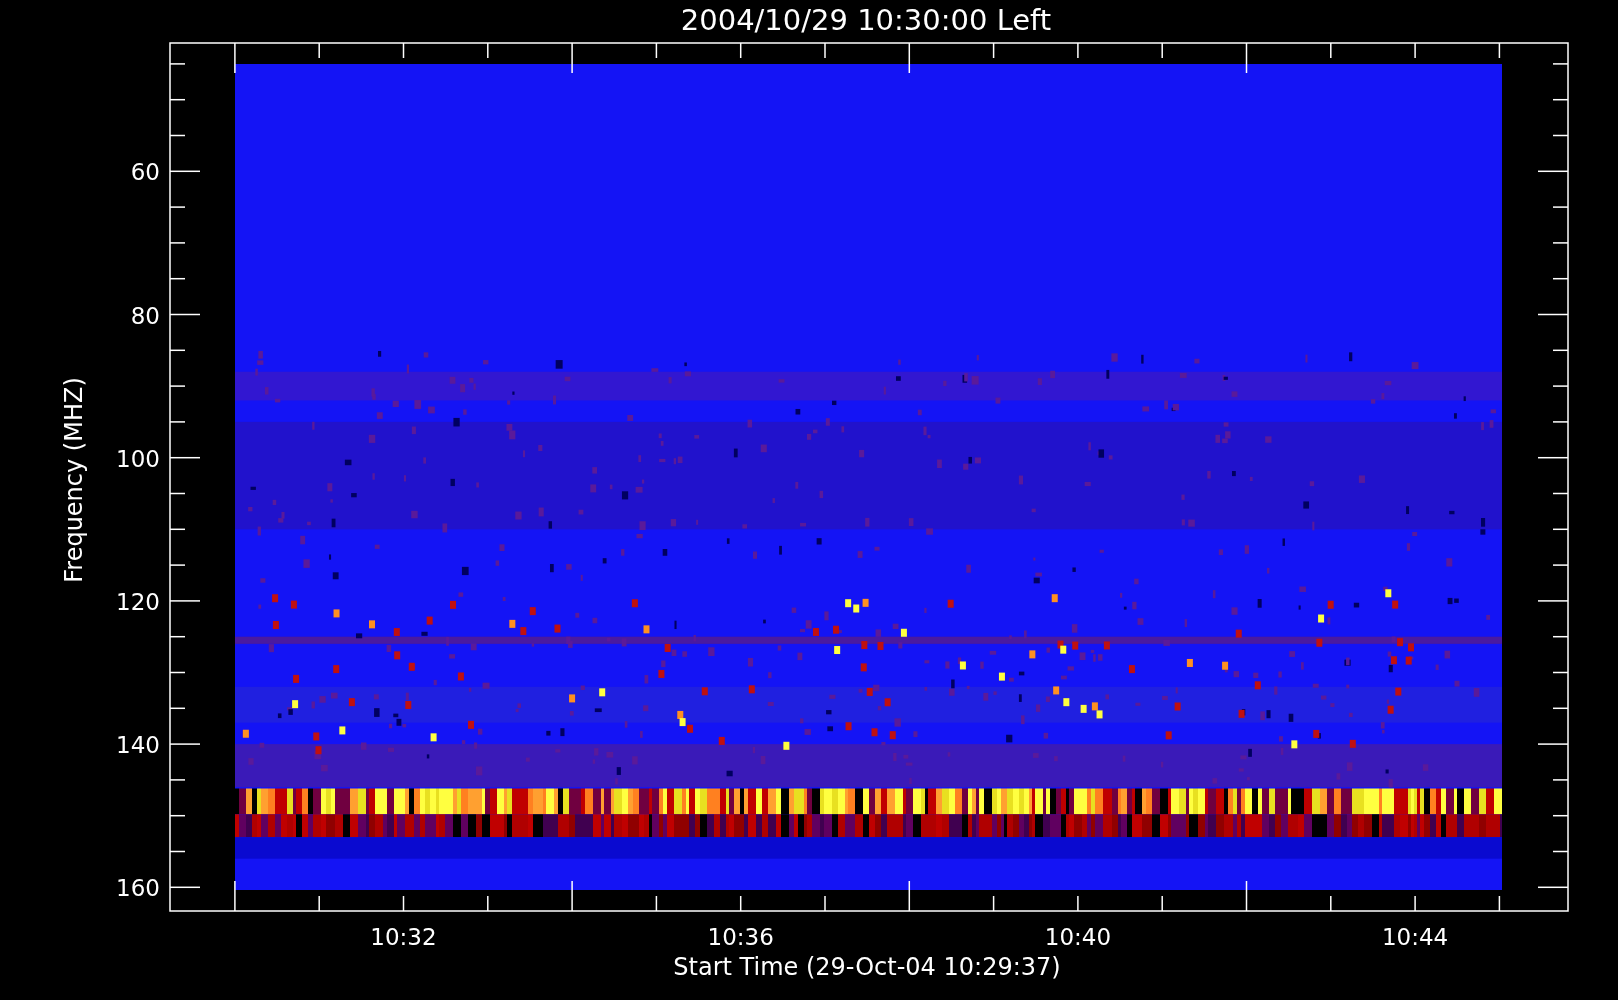 The height and width of the screenshot is (1000, 1618). Describe the element at coordinates (1078, 937) in the screenshot. I see `x-tick-label: 10:40` at that location.